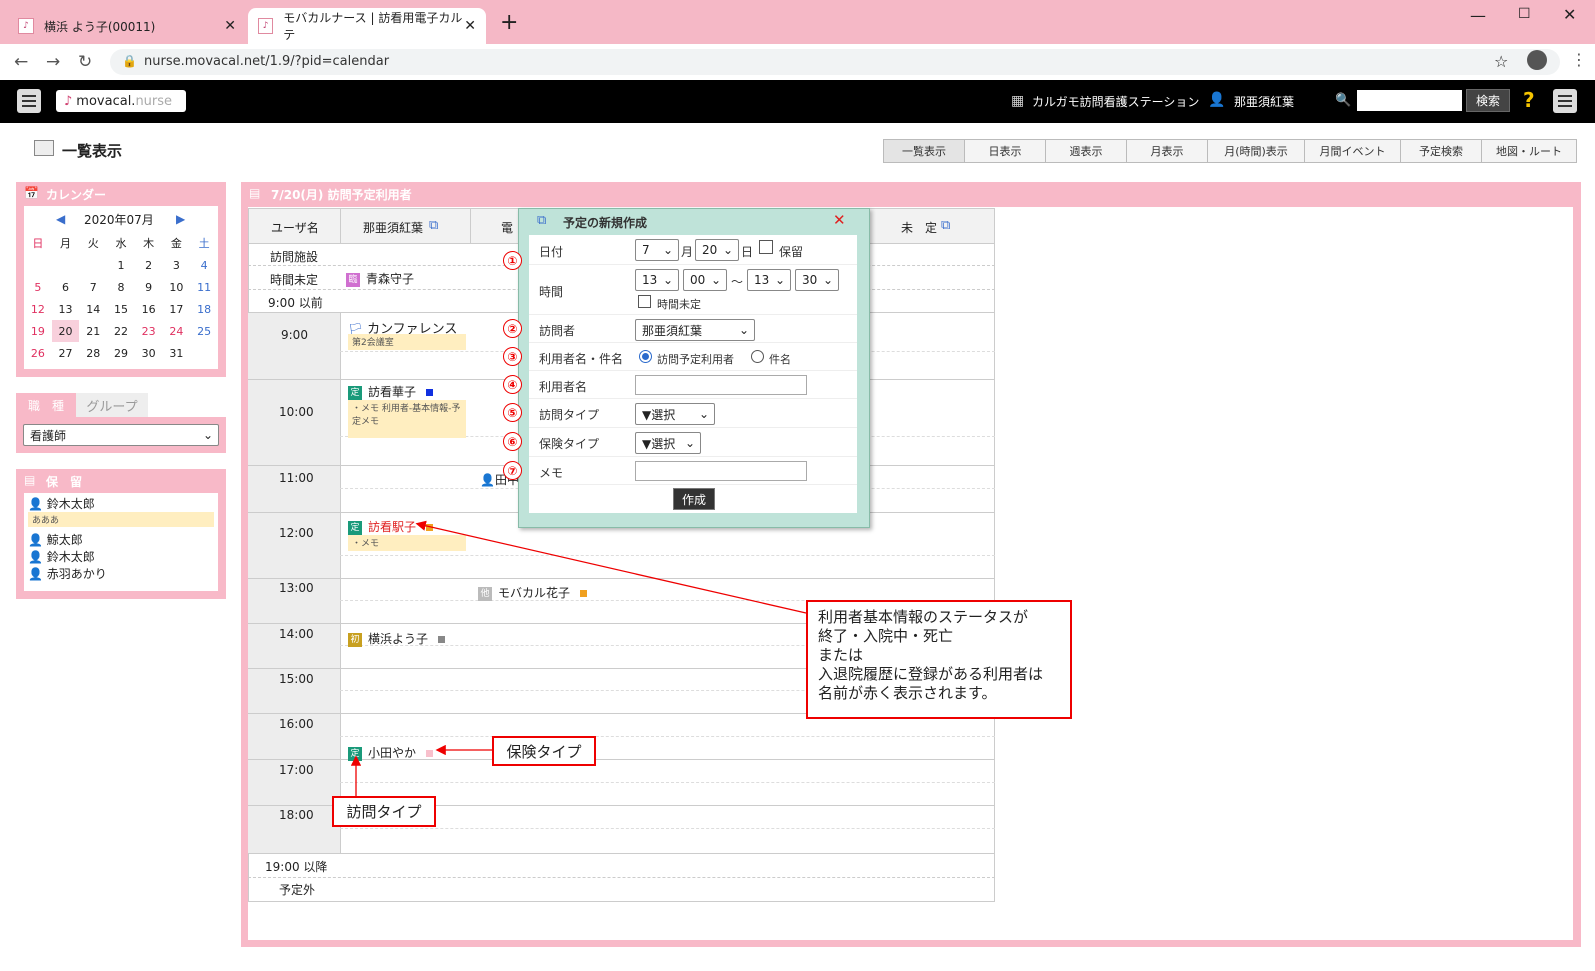  I want to click on insurance-type-callout: 保険タイプ, so click(544, 751).